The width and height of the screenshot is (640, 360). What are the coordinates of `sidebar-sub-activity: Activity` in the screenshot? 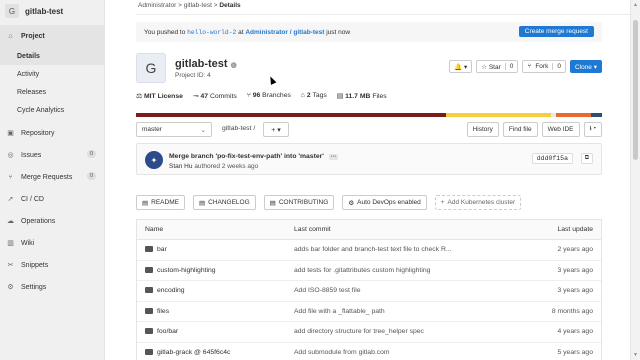 It's located at (52, 74).